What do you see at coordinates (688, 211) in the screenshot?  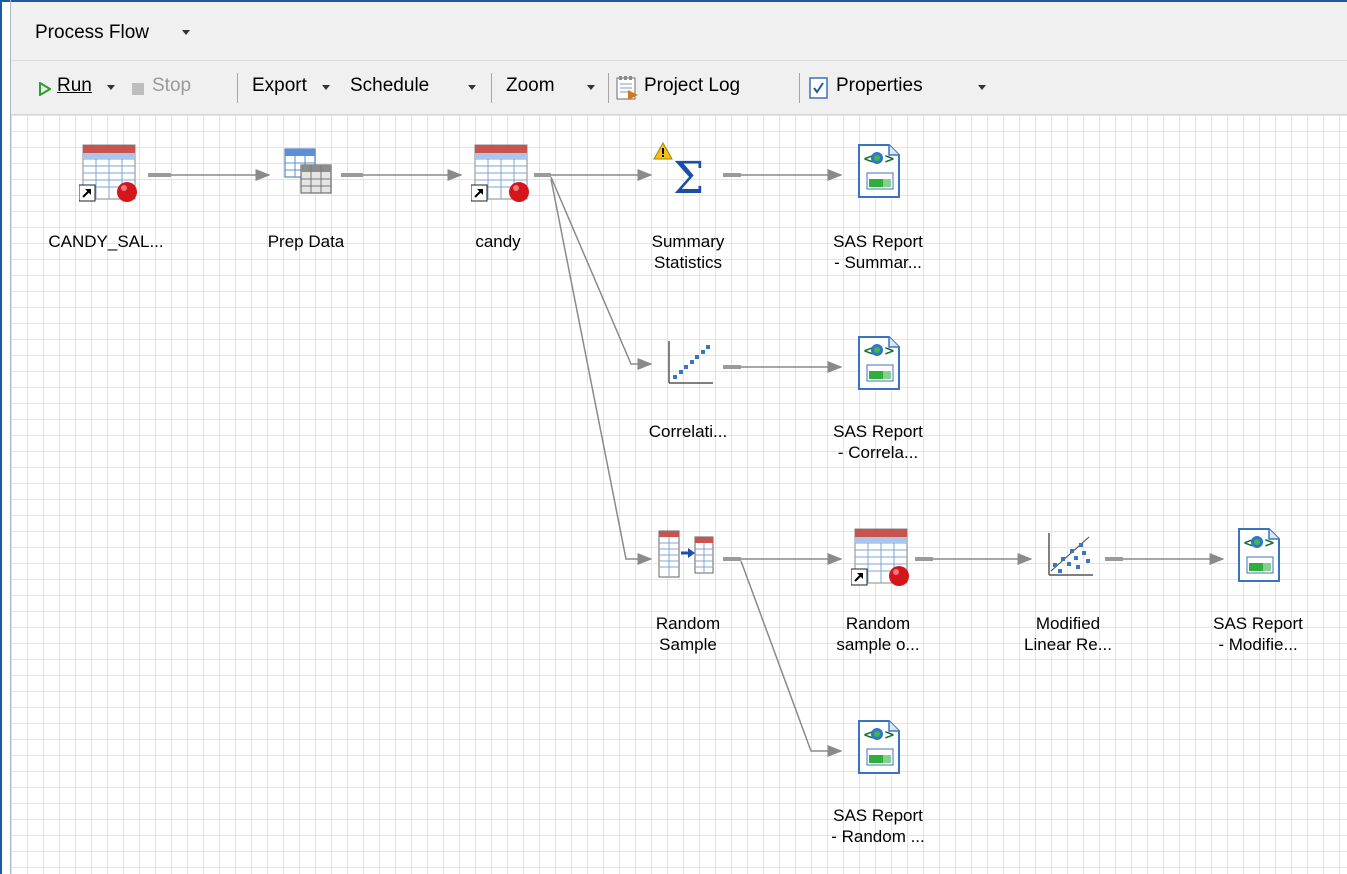 I see `node-summary-statistics: Σ Summary Statistics` at bounding box center [688, 211].